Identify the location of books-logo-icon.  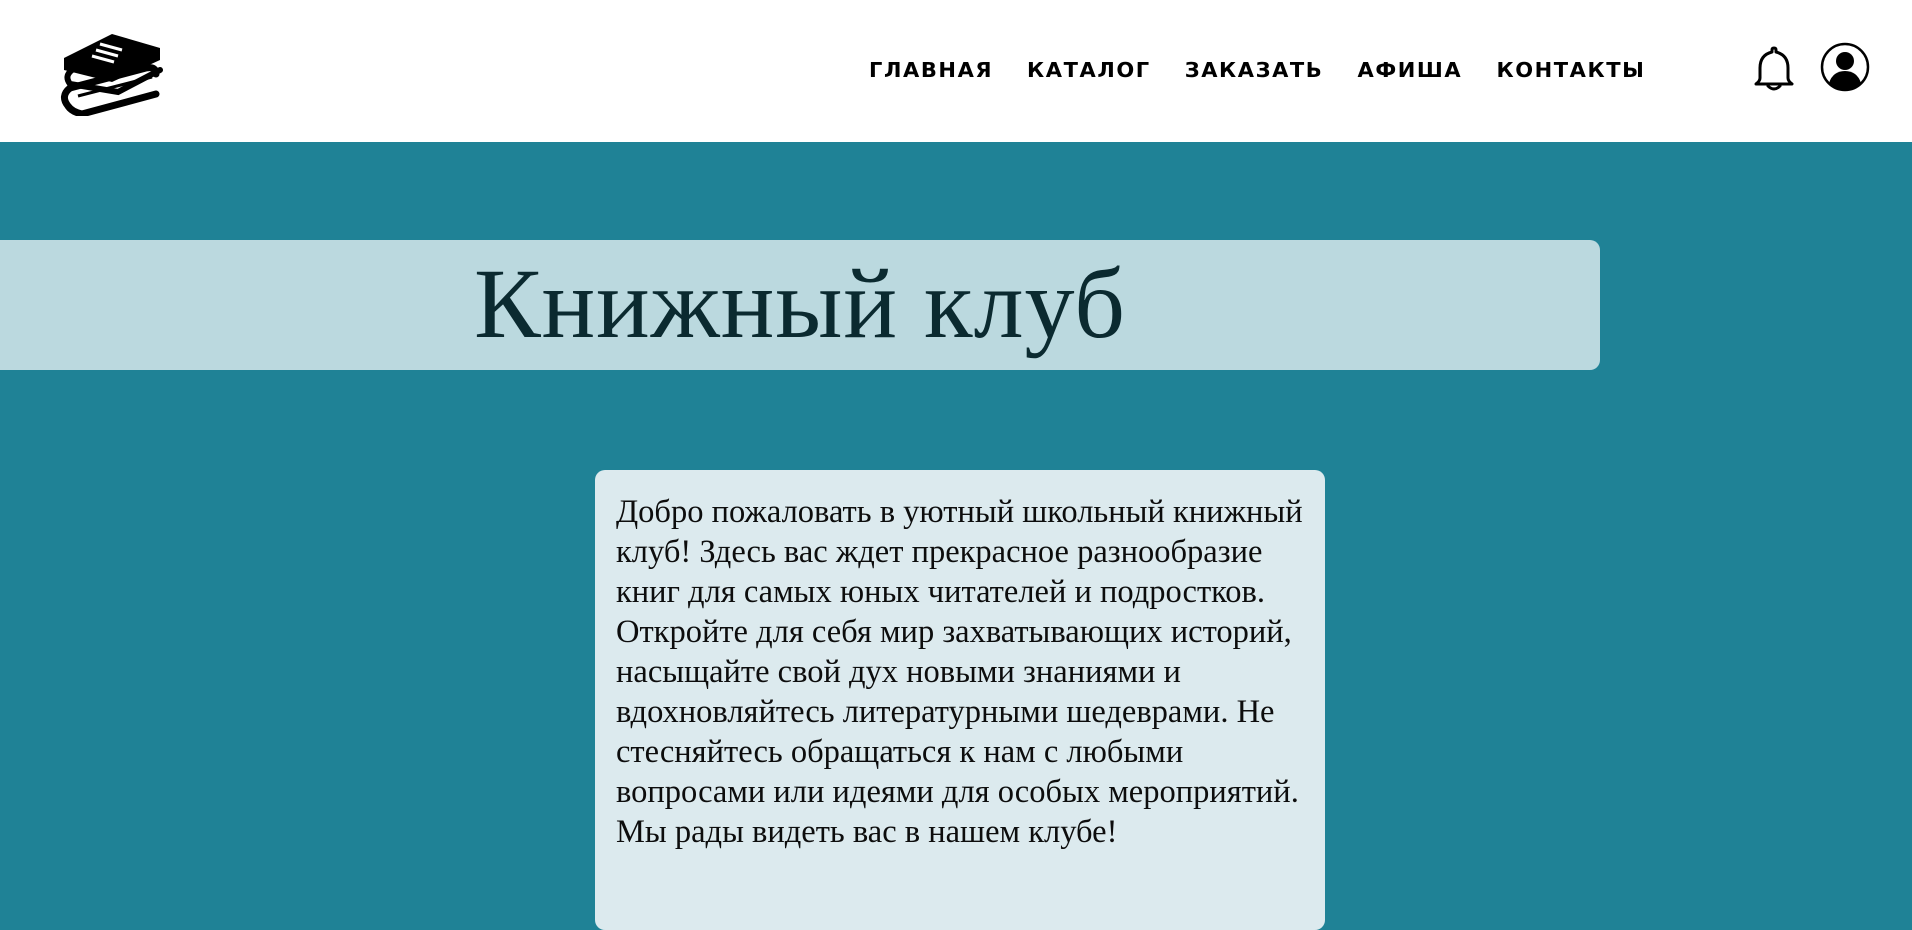
(113, 73).